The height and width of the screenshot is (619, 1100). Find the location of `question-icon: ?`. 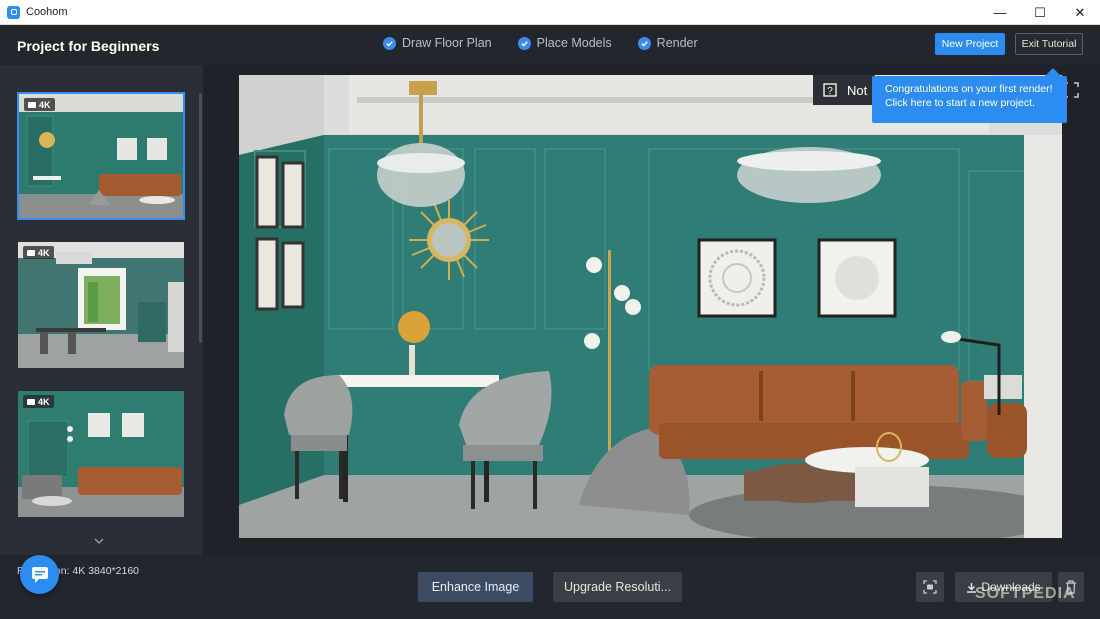

question-icon: ? is located at coordinates (830, 90).